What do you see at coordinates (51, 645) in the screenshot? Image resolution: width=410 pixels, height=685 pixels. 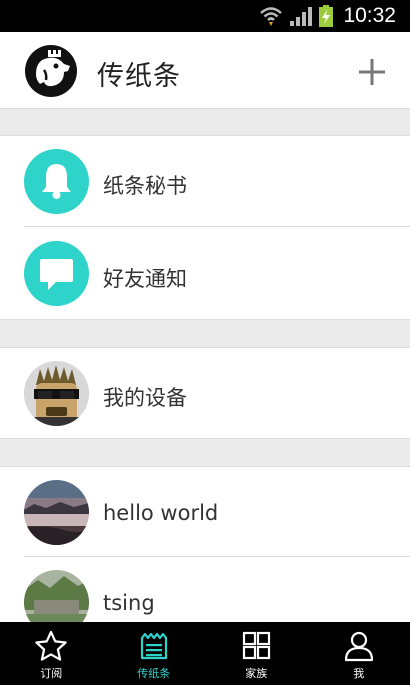 I see `star-icon` at bounding box center [51, 645].